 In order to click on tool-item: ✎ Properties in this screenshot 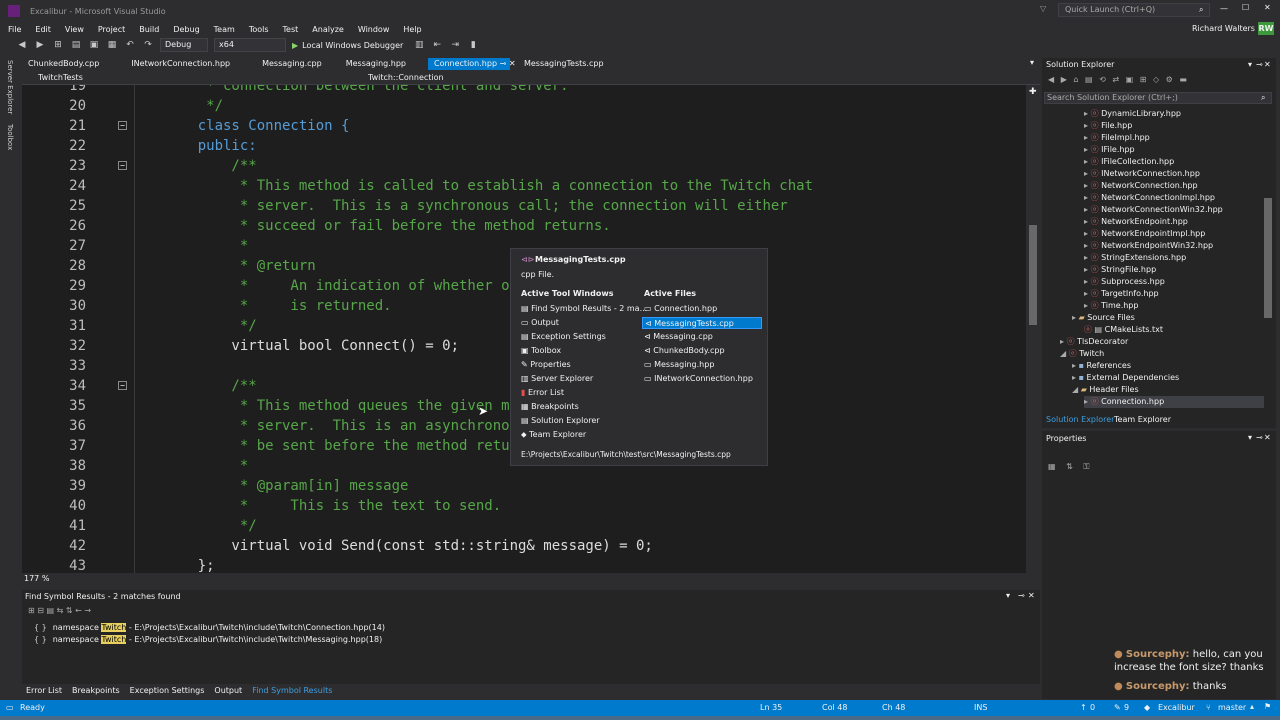, I will do `click(546, 365)`.